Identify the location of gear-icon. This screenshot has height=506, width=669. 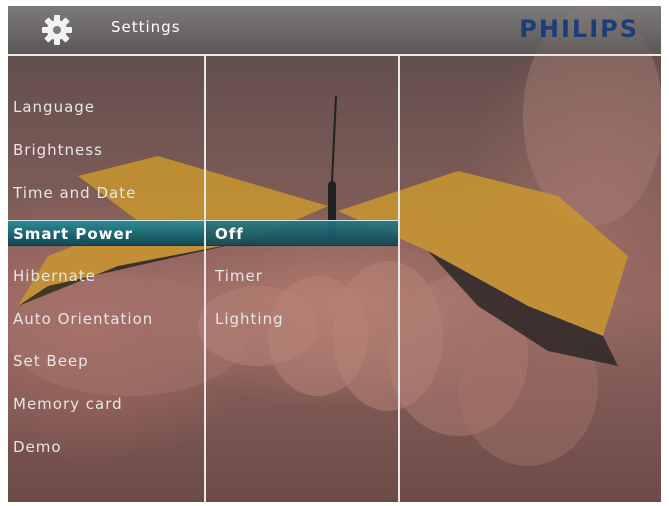
(57, 30).